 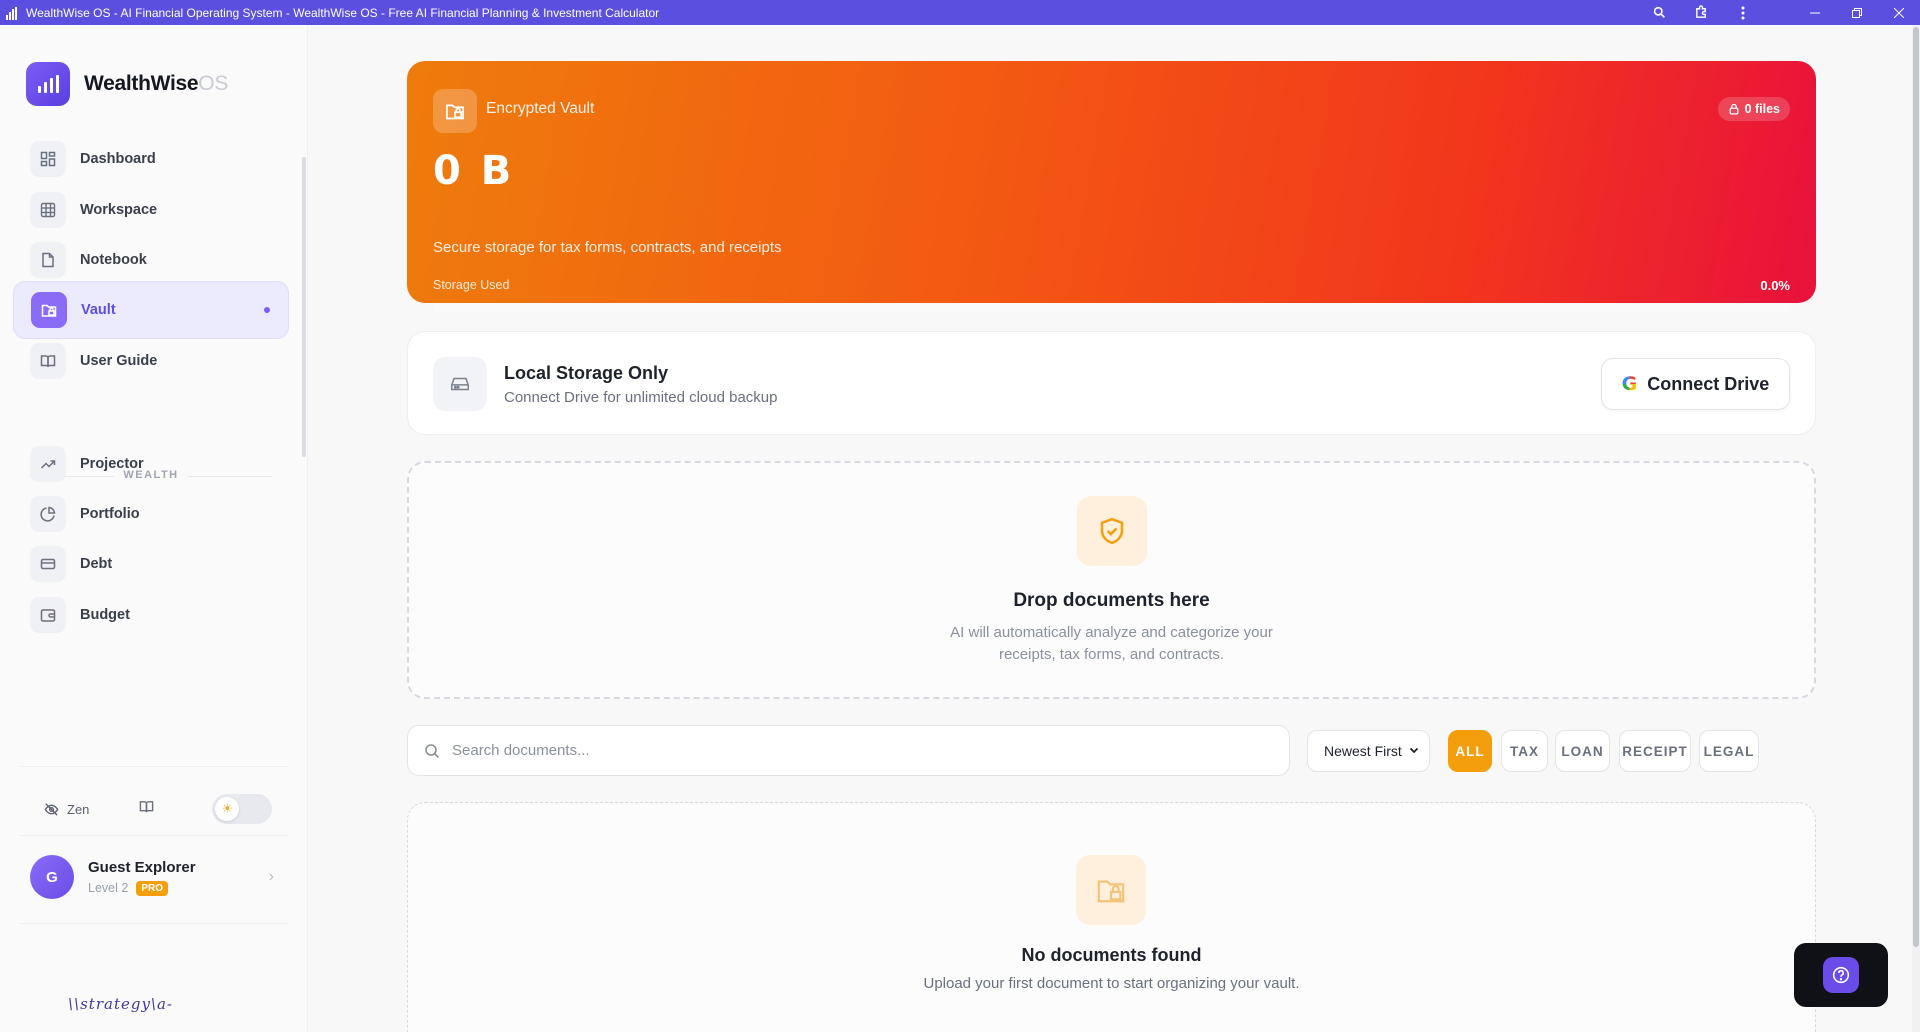 What do you see at coordinates (13, 13) in the screenshot?
I see `app-bars-icon` at bounding box center [13, 13].